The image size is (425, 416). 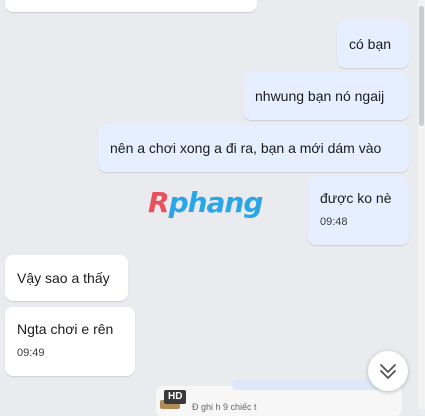 I want to click on double-chevron-down-icon, so click(x=388, y=371).